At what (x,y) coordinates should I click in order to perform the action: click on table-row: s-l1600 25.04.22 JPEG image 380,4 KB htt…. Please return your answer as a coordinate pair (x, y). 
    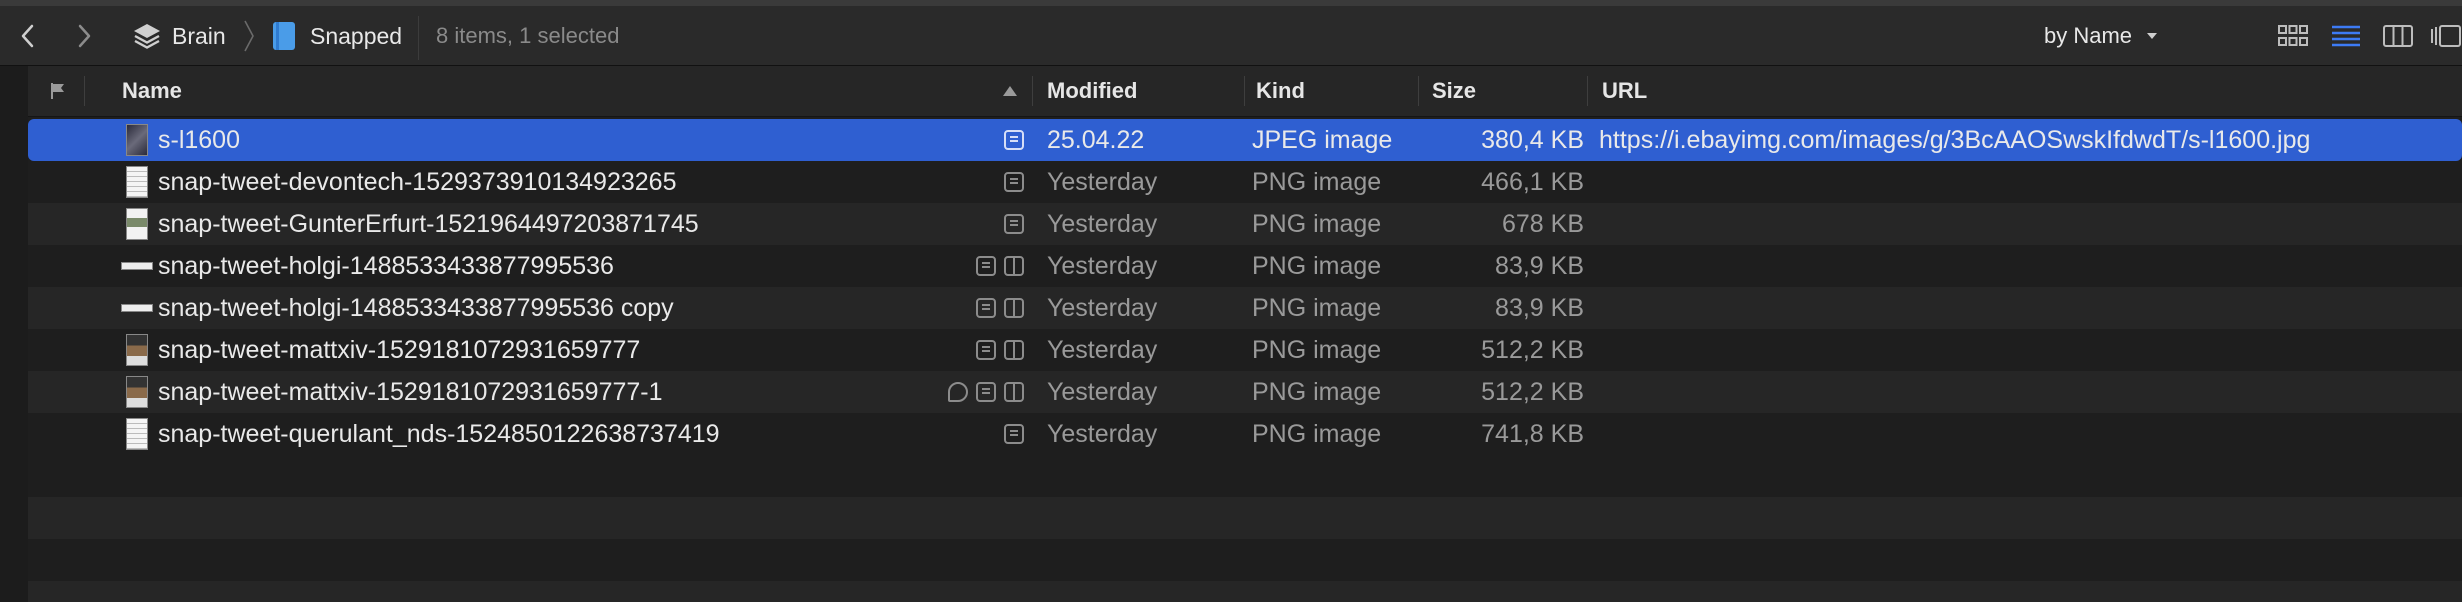
    Looking at the image, I should click on (1245, 140).